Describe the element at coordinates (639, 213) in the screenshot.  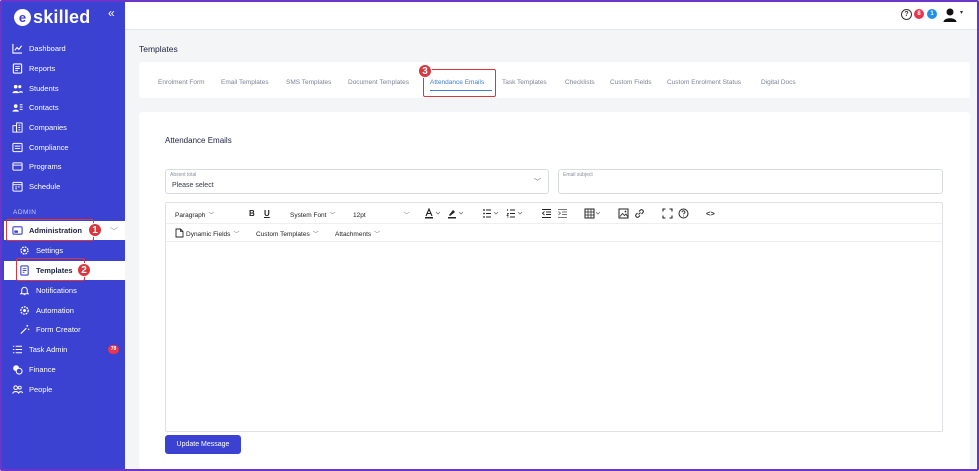
I see `link-icon` at that location.